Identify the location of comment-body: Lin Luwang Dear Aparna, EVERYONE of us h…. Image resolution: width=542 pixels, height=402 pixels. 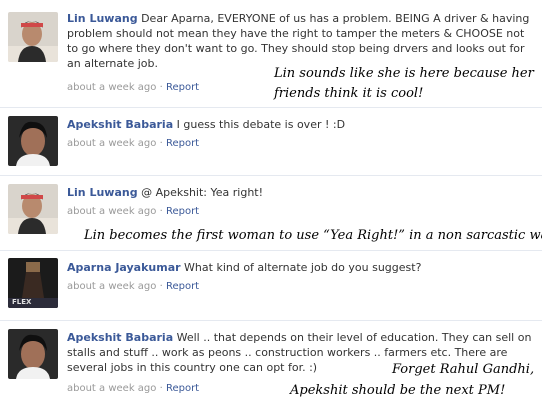
(301, 41).